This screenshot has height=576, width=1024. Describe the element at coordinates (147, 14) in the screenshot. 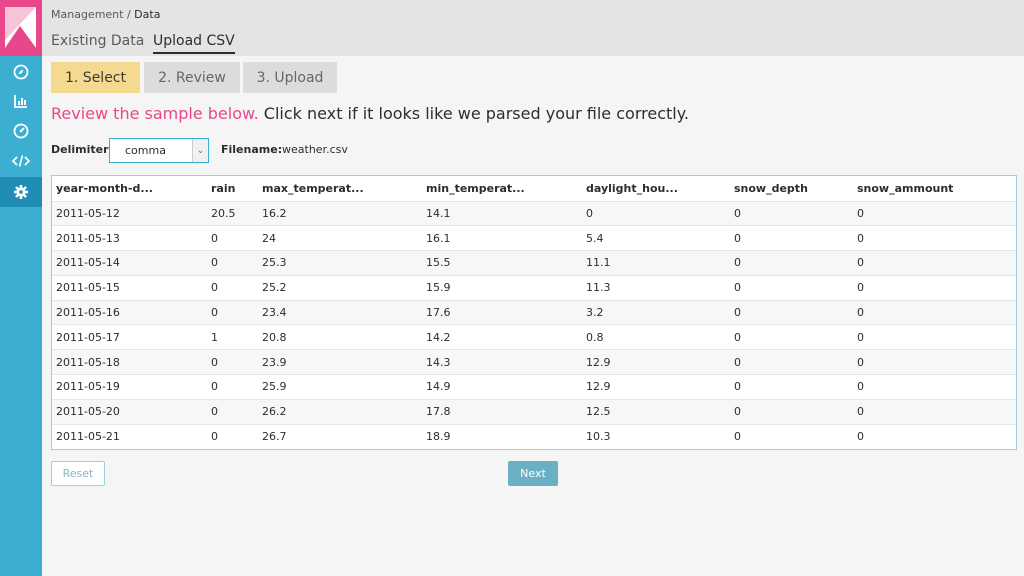

I see `breadcrumb-current: Data` at that location.